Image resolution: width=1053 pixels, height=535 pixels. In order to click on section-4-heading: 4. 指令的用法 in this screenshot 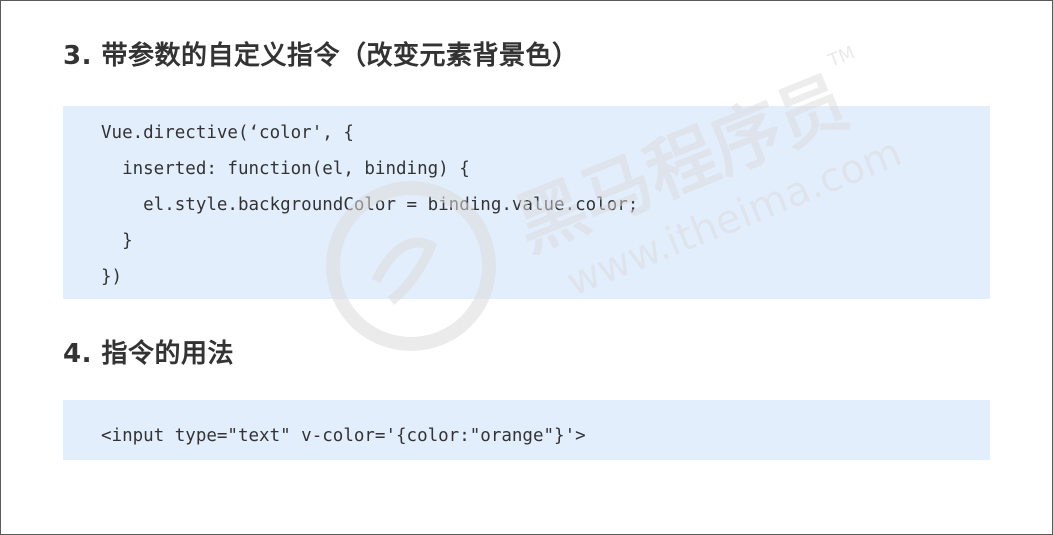, I will do `click(149, 354)`.